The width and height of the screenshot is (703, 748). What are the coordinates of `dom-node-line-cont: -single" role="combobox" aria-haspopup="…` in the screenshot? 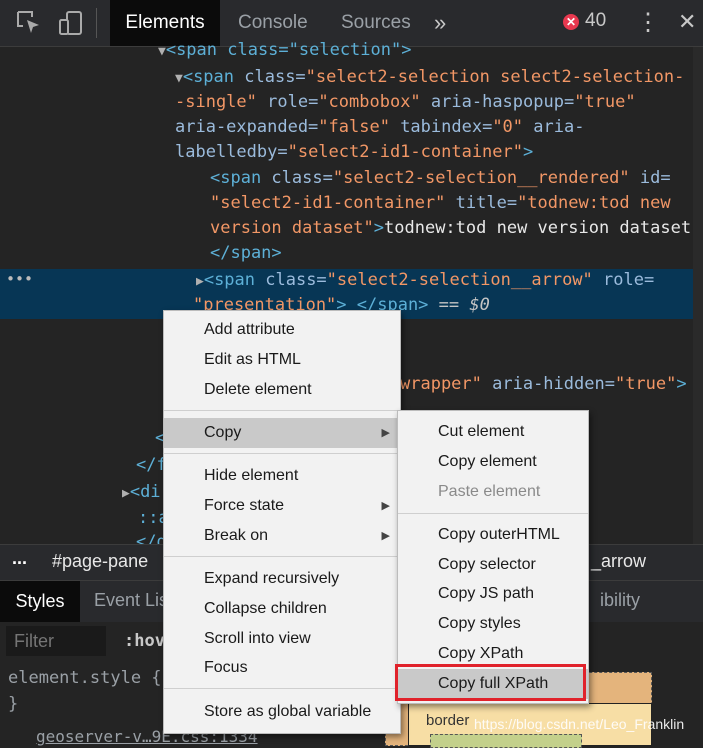 It's located at (405, 102).